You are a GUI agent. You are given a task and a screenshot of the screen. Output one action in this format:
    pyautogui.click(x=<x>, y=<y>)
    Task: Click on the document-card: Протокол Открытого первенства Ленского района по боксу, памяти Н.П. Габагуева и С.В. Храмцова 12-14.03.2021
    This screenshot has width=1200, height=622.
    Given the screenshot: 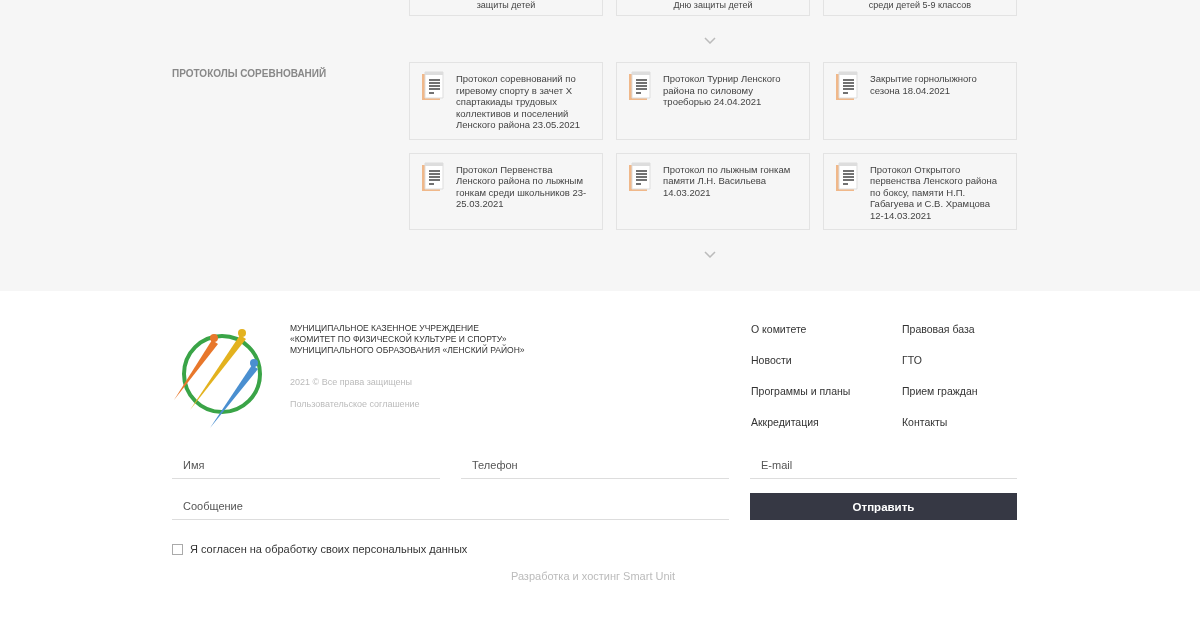 What is the action you would take?
    pyautogui.click(x=920, y=191)
    